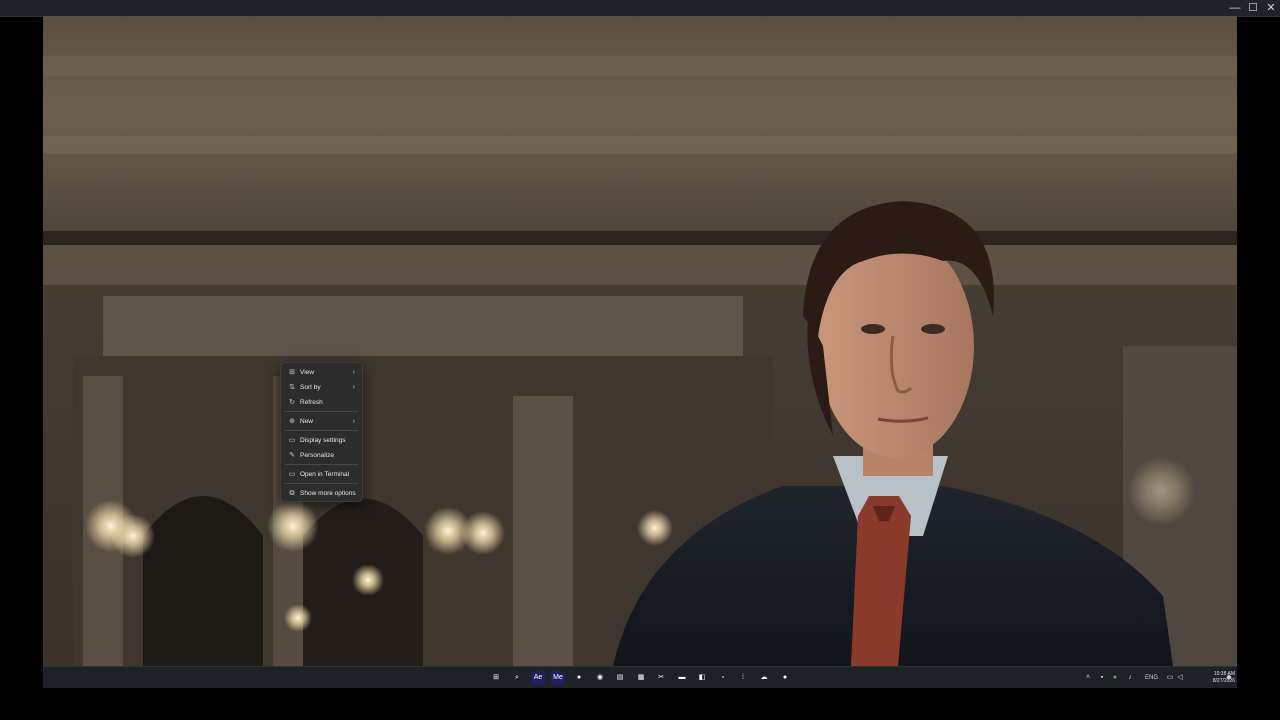 This screenshot has height=720, width=1280. Describe the element at coordinates (307, 421) in the screenshot. I see `menu-item-label: New` at that location.